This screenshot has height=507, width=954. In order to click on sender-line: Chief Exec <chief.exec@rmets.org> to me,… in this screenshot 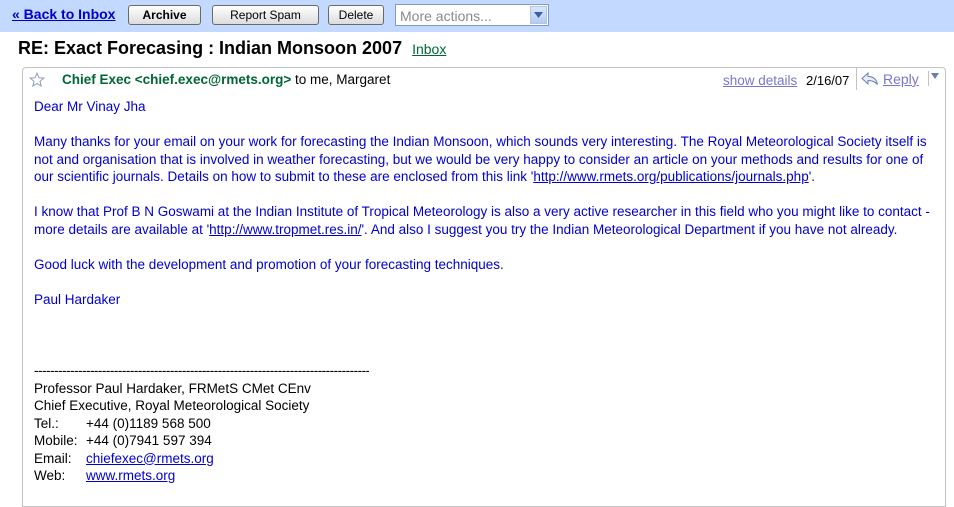, I will do `click(226, 79)`.